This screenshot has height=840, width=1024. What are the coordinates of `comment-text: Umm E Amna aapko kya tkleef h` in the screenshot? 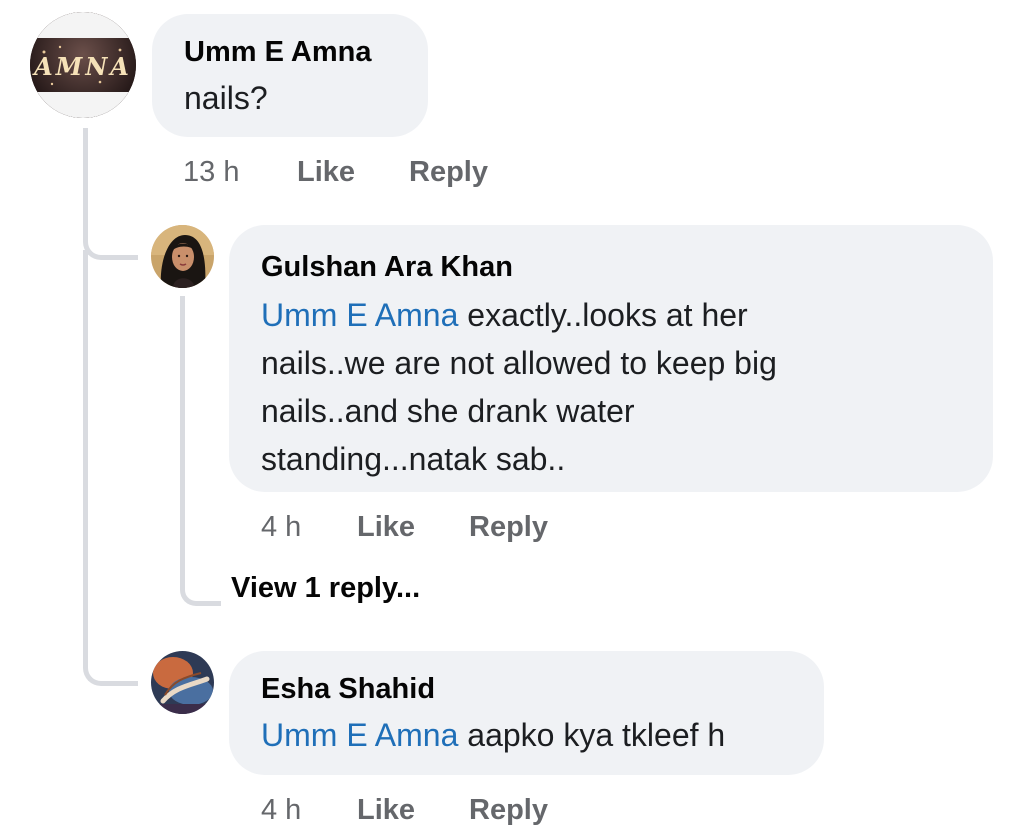 It's located at (526, 735).